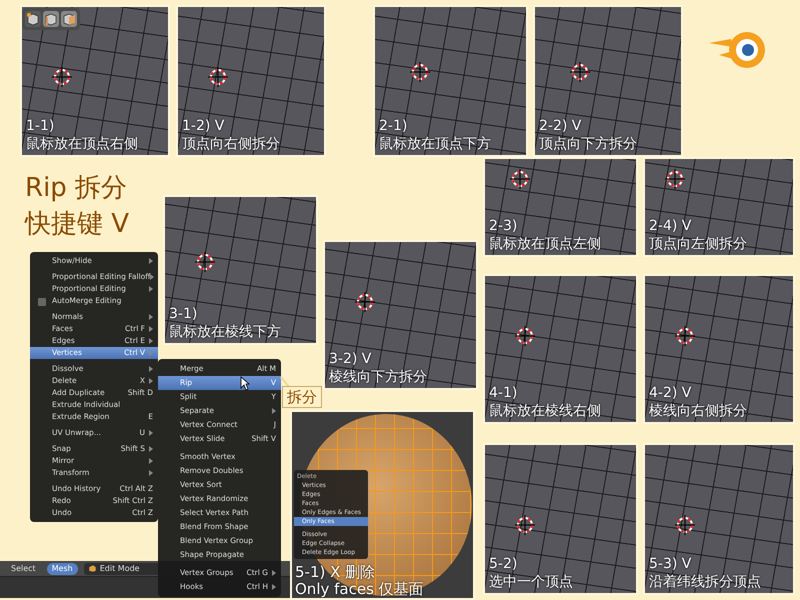 The height and width of the screenshot is (600, 800). What do you see at coordinates (225, 332) in the screenshot?
I see `panel-caption: 鼠标放在棱线下方` at bounding box center [225, 332].